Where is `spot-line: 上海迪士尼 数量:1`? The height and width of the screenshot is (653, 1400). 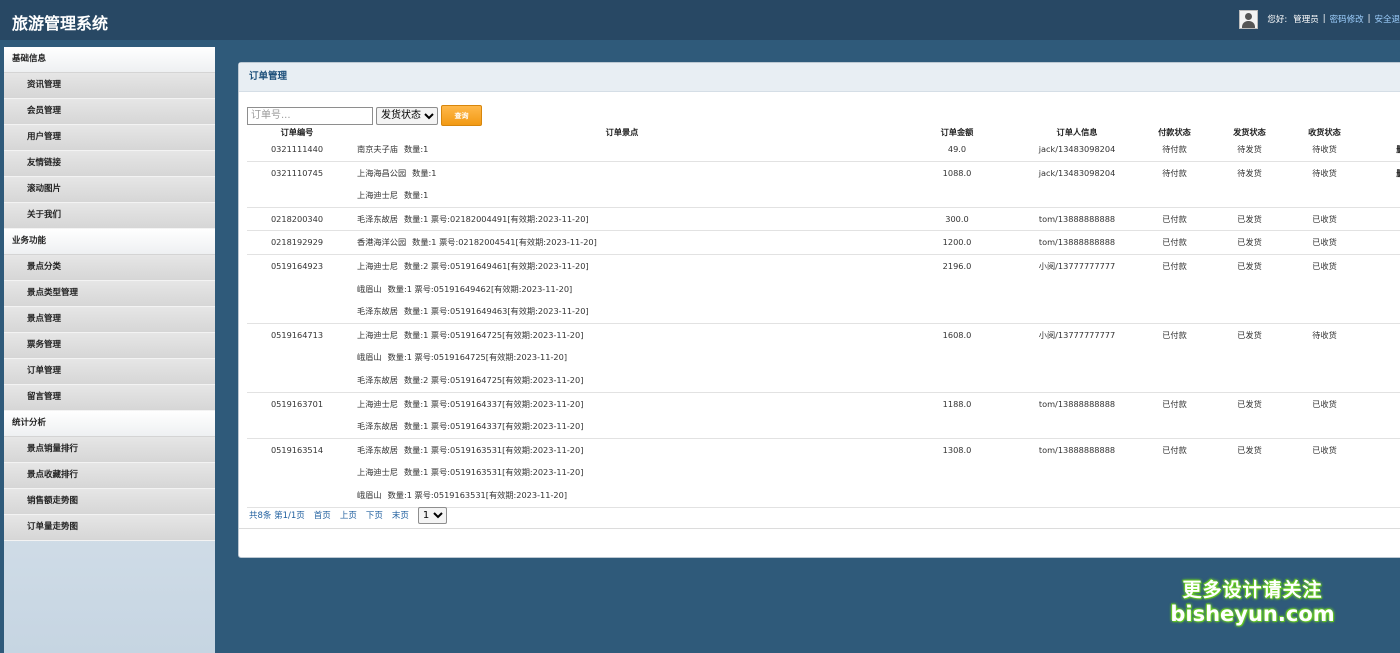
spot-line: 上海迪士尼 数量:1 is located at coordinates (627, 195).